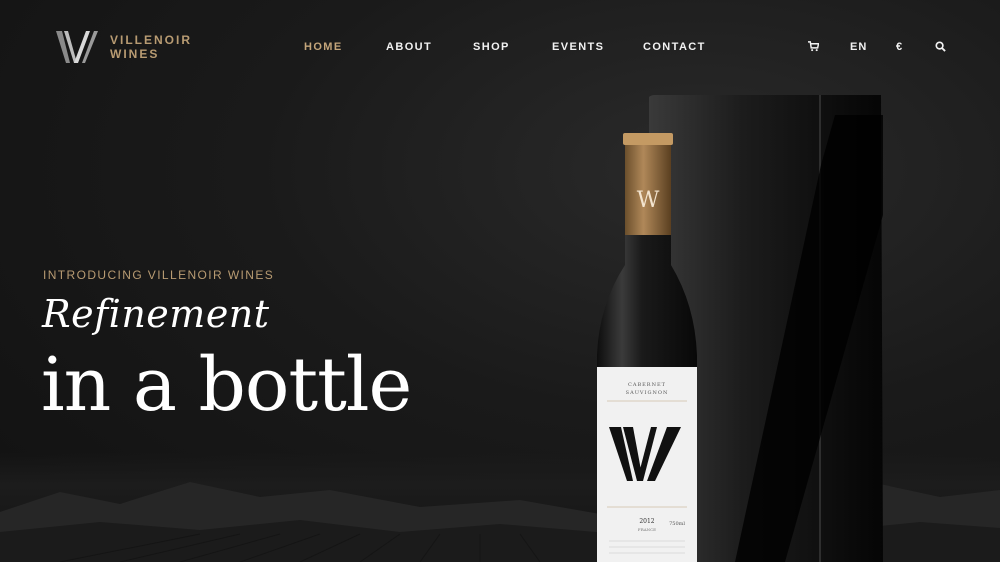 The width and height of the screenshot is (1000, 562). I want to click on label-line1: CABERNET, so click(647, 385).